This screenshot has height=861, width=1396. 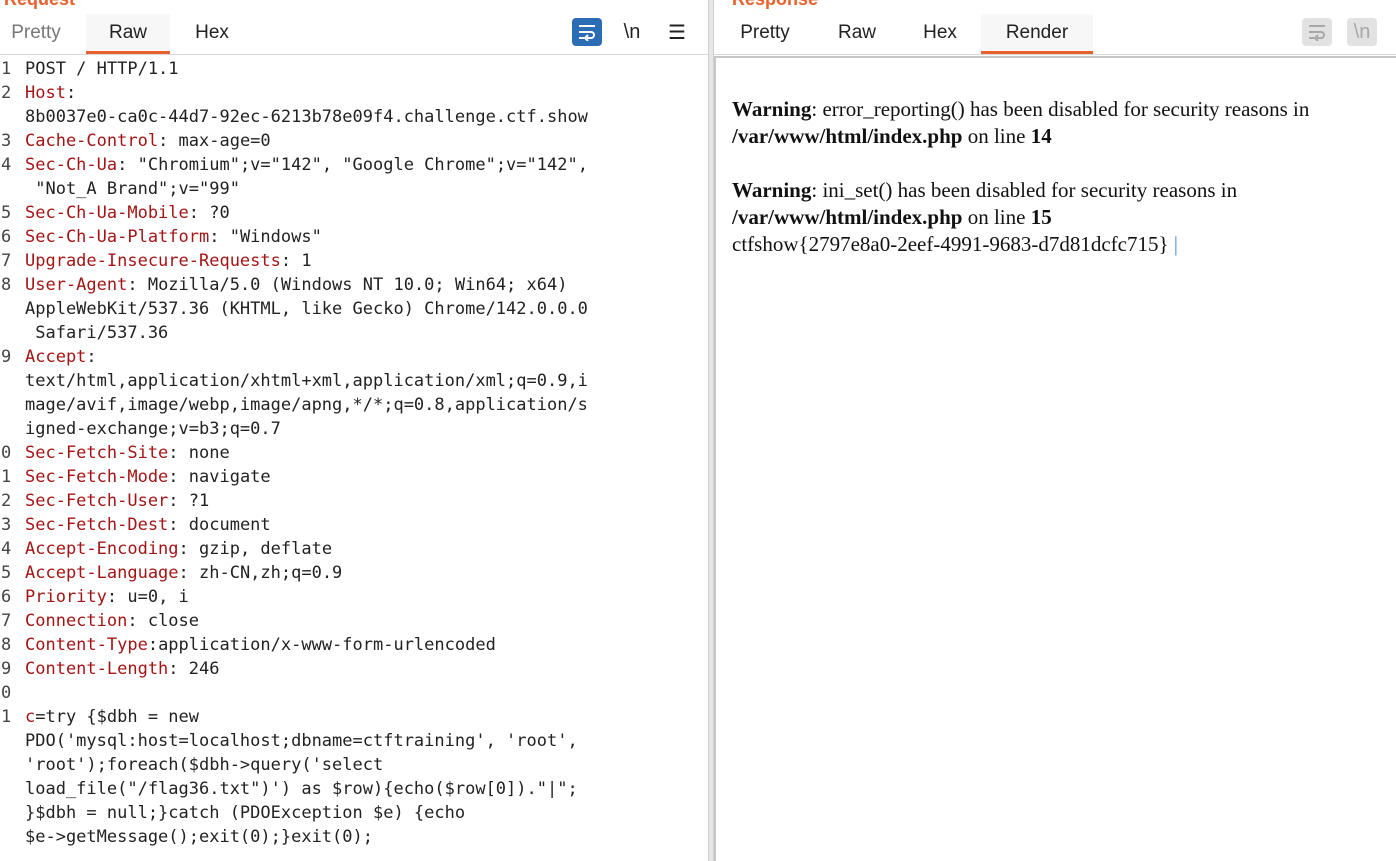 What do you see at coordinates (346, 69) in the screenshot?
I see `editor-line: 1 POST / HTTP/1.1` at bounding box center [346, 69].